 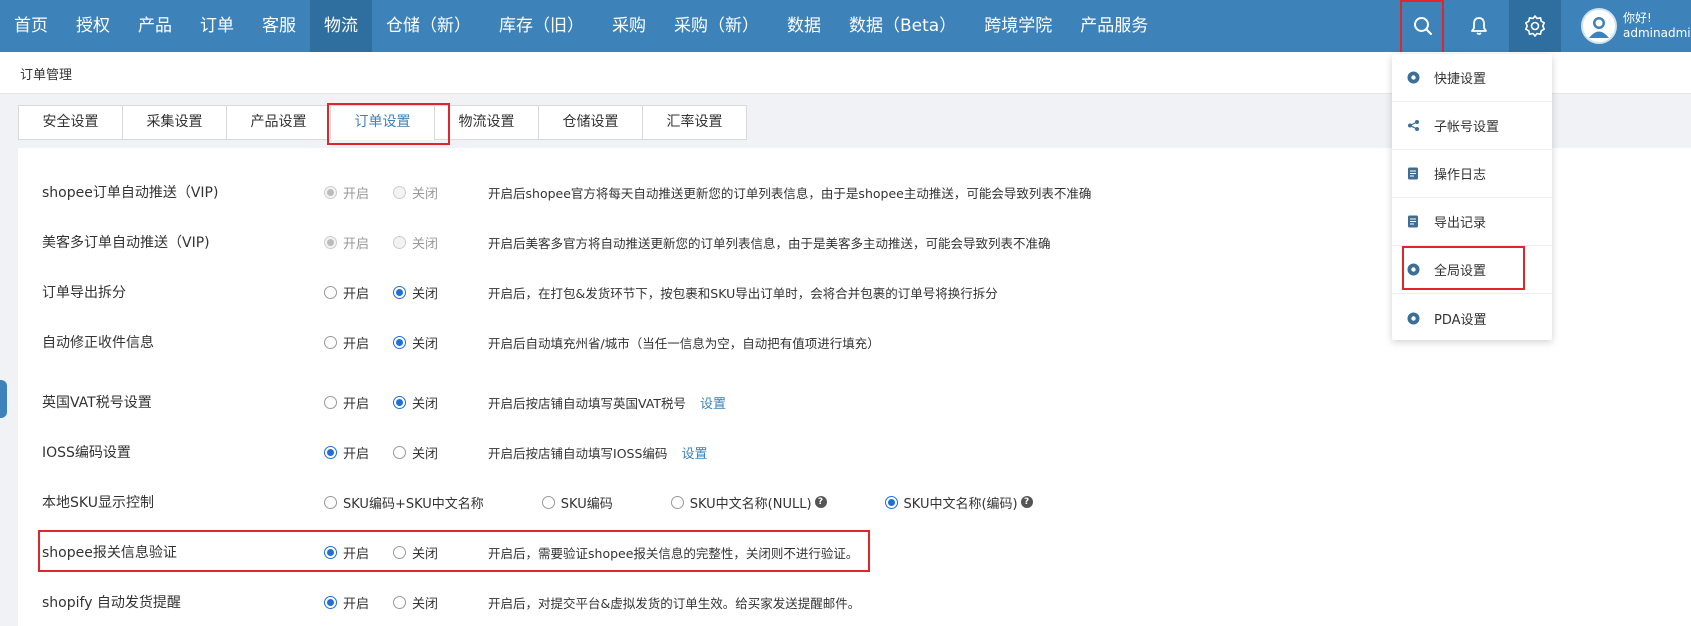 I want to click on radio-meli-auto-push-off: 关闭, so click(x=415, y=242).